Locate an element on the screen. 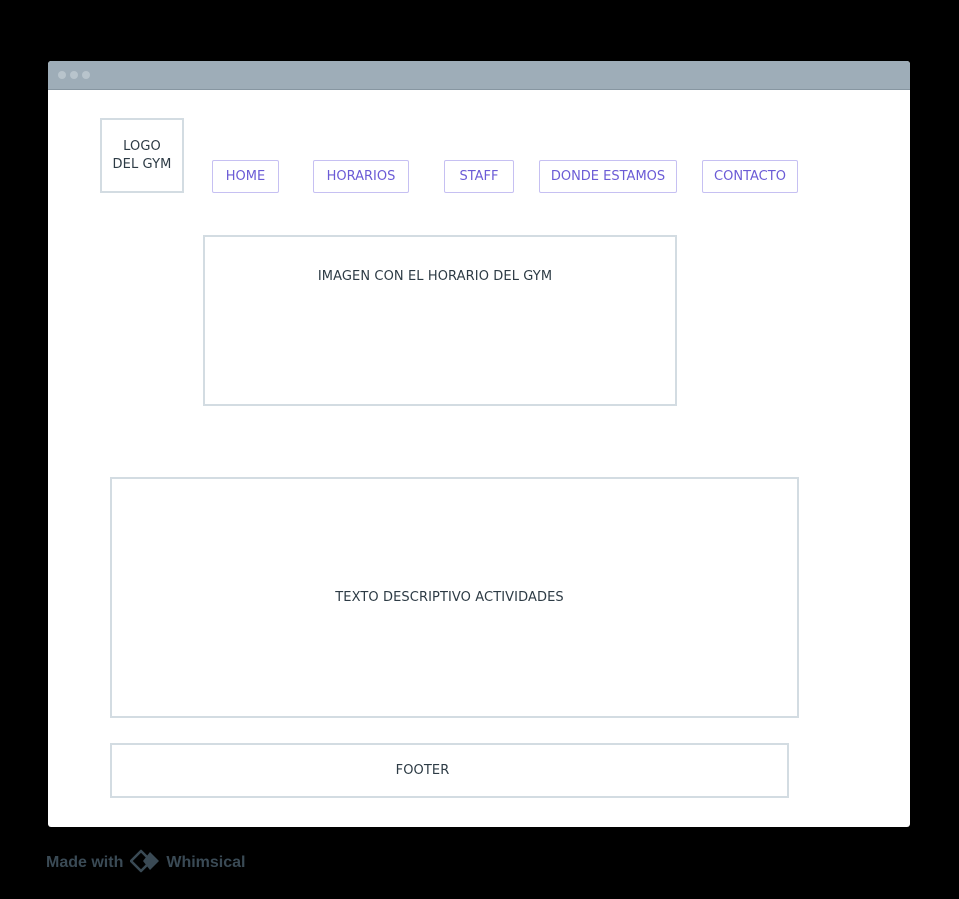  brand-prefix: Made with is located at coordinates (85, 862).